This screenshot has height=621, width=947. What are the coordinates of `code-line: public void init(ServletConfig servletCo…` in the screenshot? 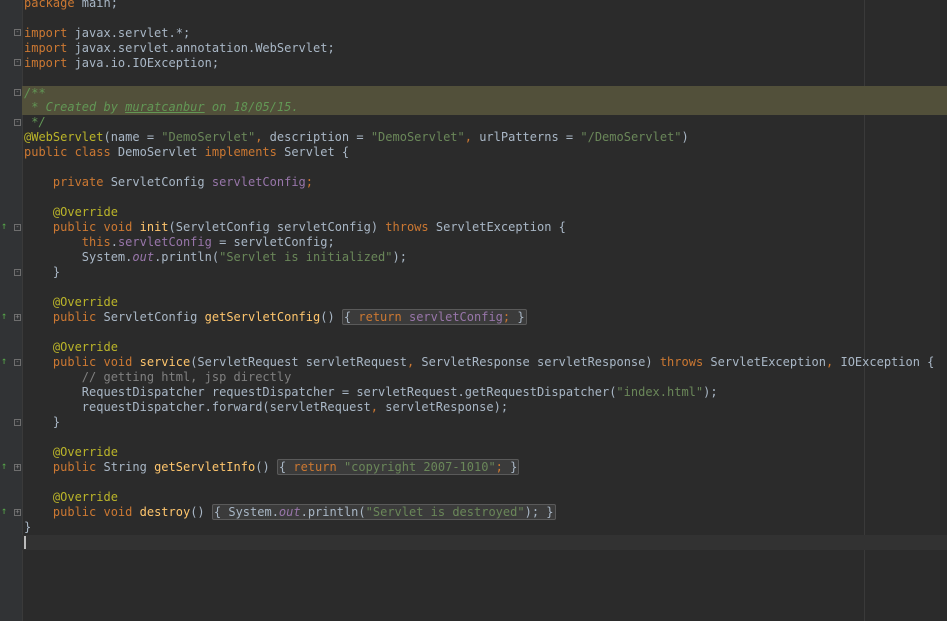 It's located at (473, 227).